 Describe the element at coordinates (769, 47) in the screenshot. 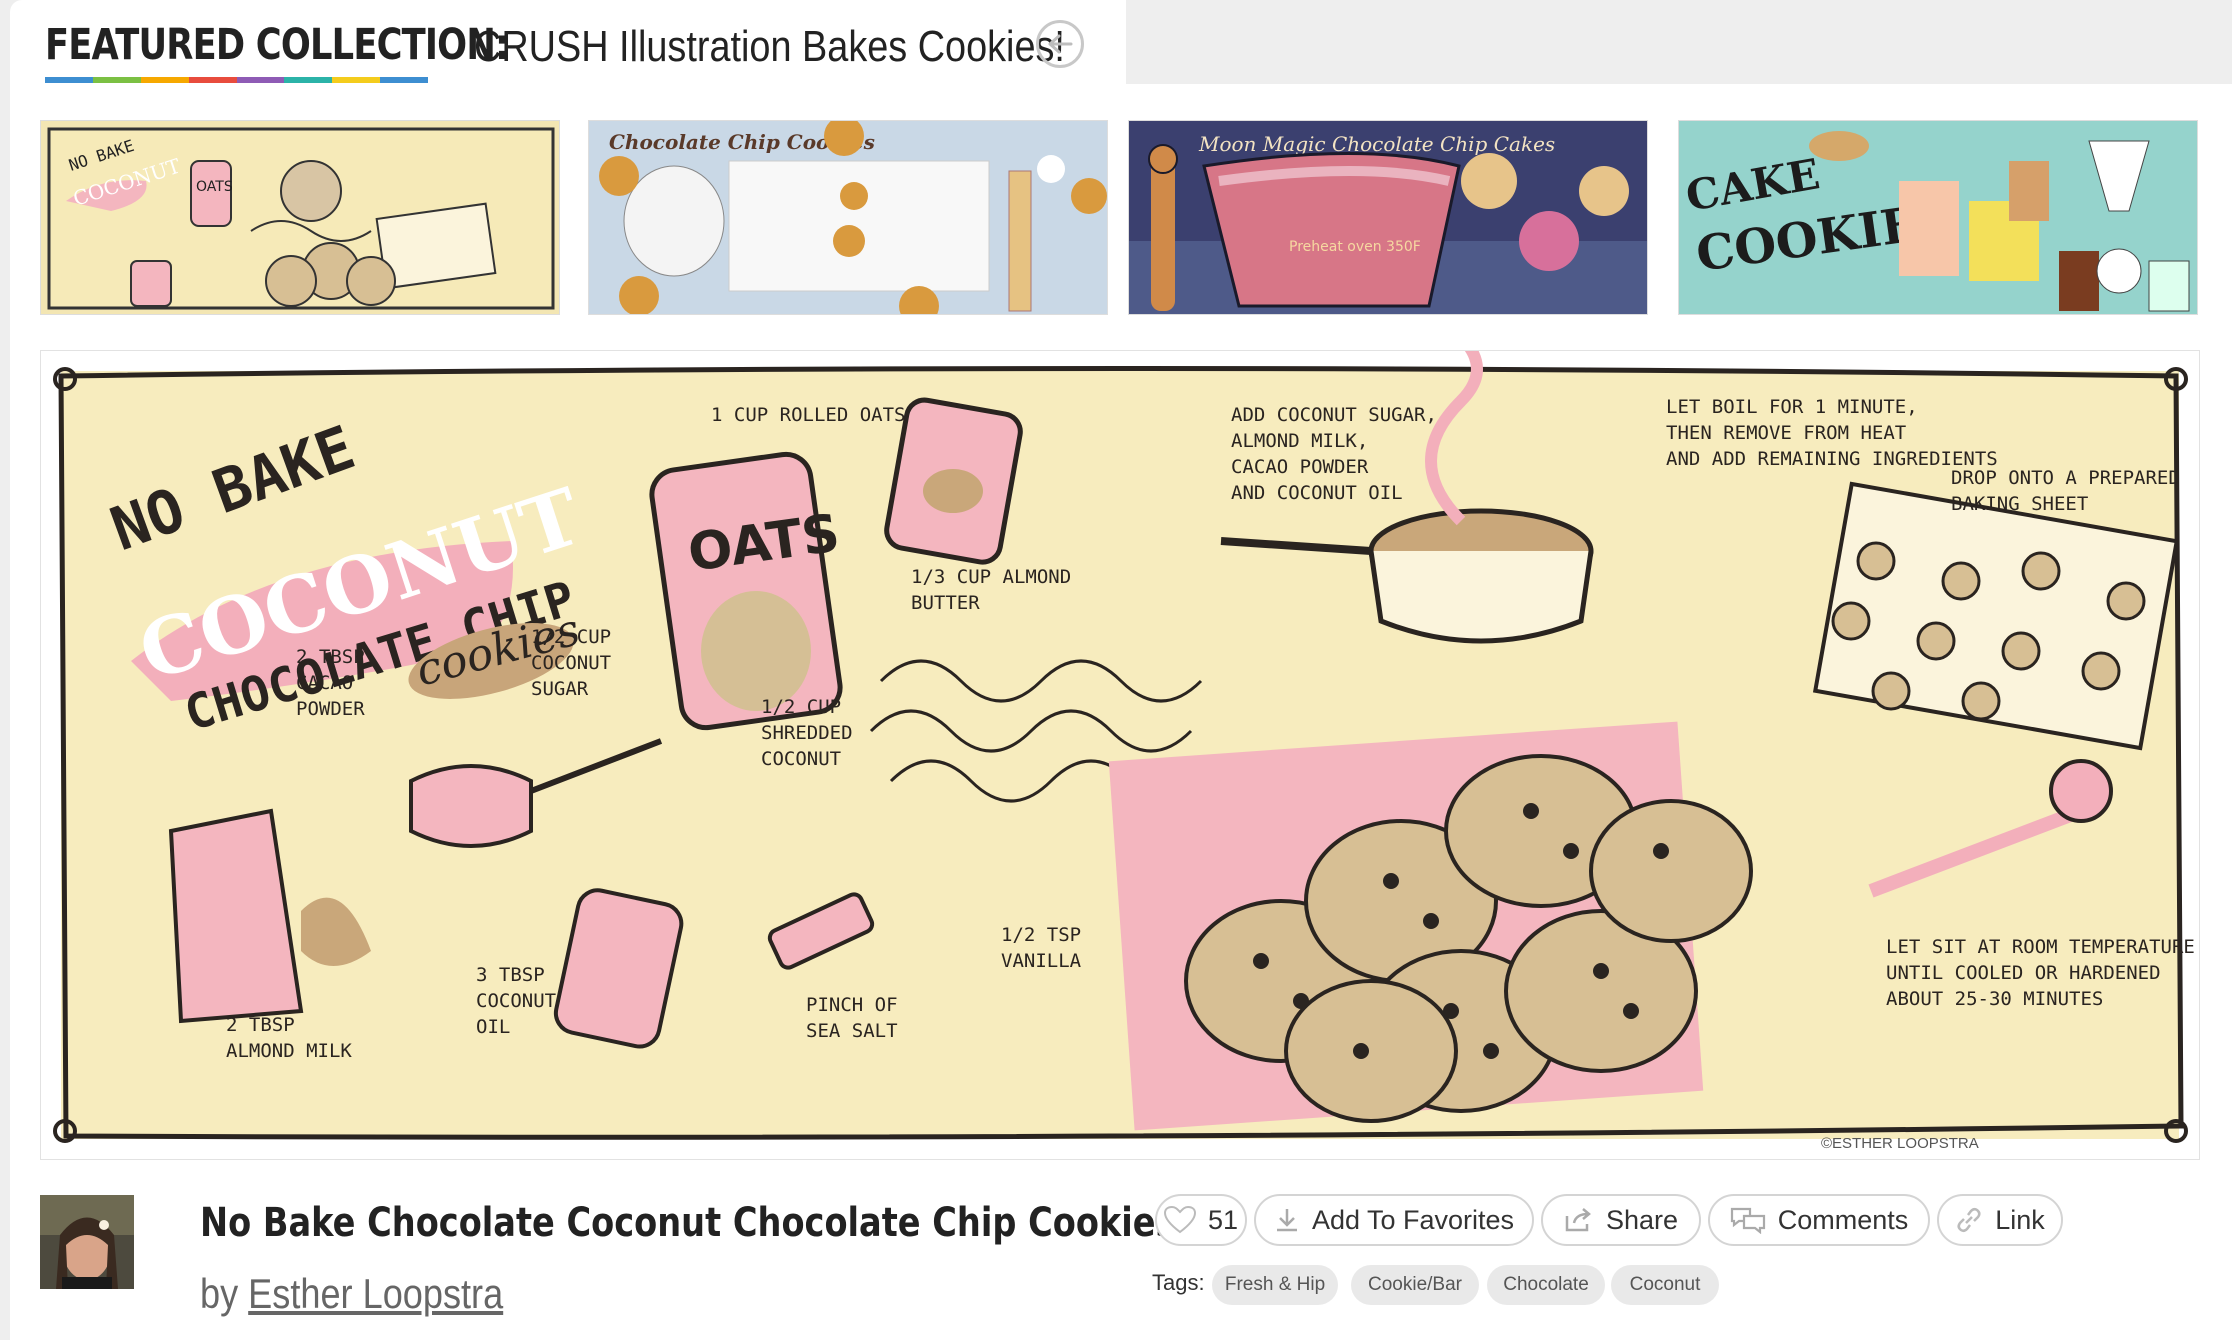

I see `collection-title: CRUSH Illustration Bakes Cookies!` at that location.